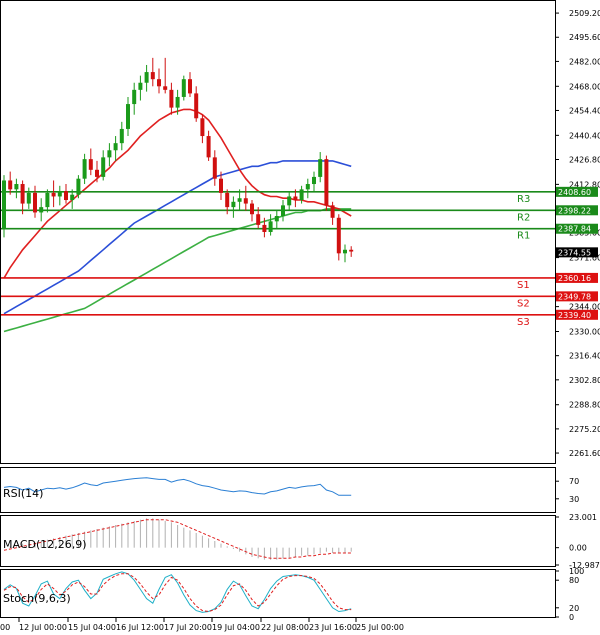 This screenshot has height=635, width=600. What do you see at coordinates (583, 517) in the screenshot?
I see `macd-tick-label: 23.001` at bounding box center [583, 517].